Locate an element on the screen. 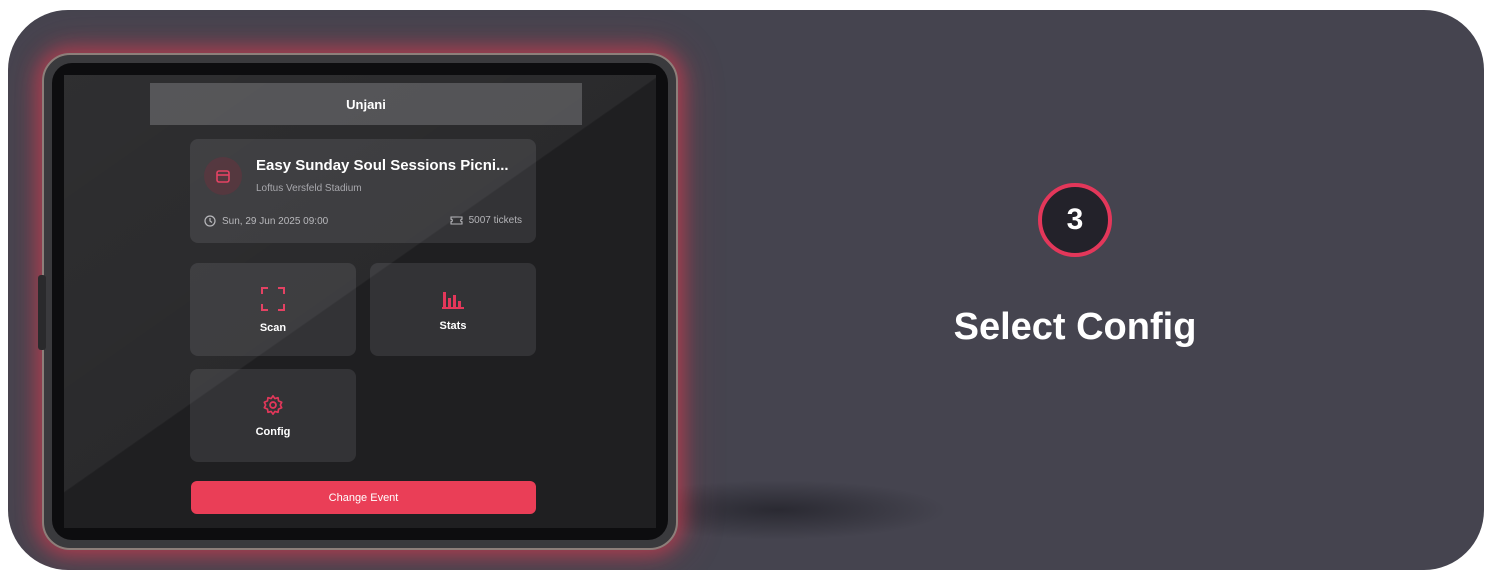 This screenshot has height=573, width=1497. step-number-badge: 3 is located at coordinates (1075, 220).